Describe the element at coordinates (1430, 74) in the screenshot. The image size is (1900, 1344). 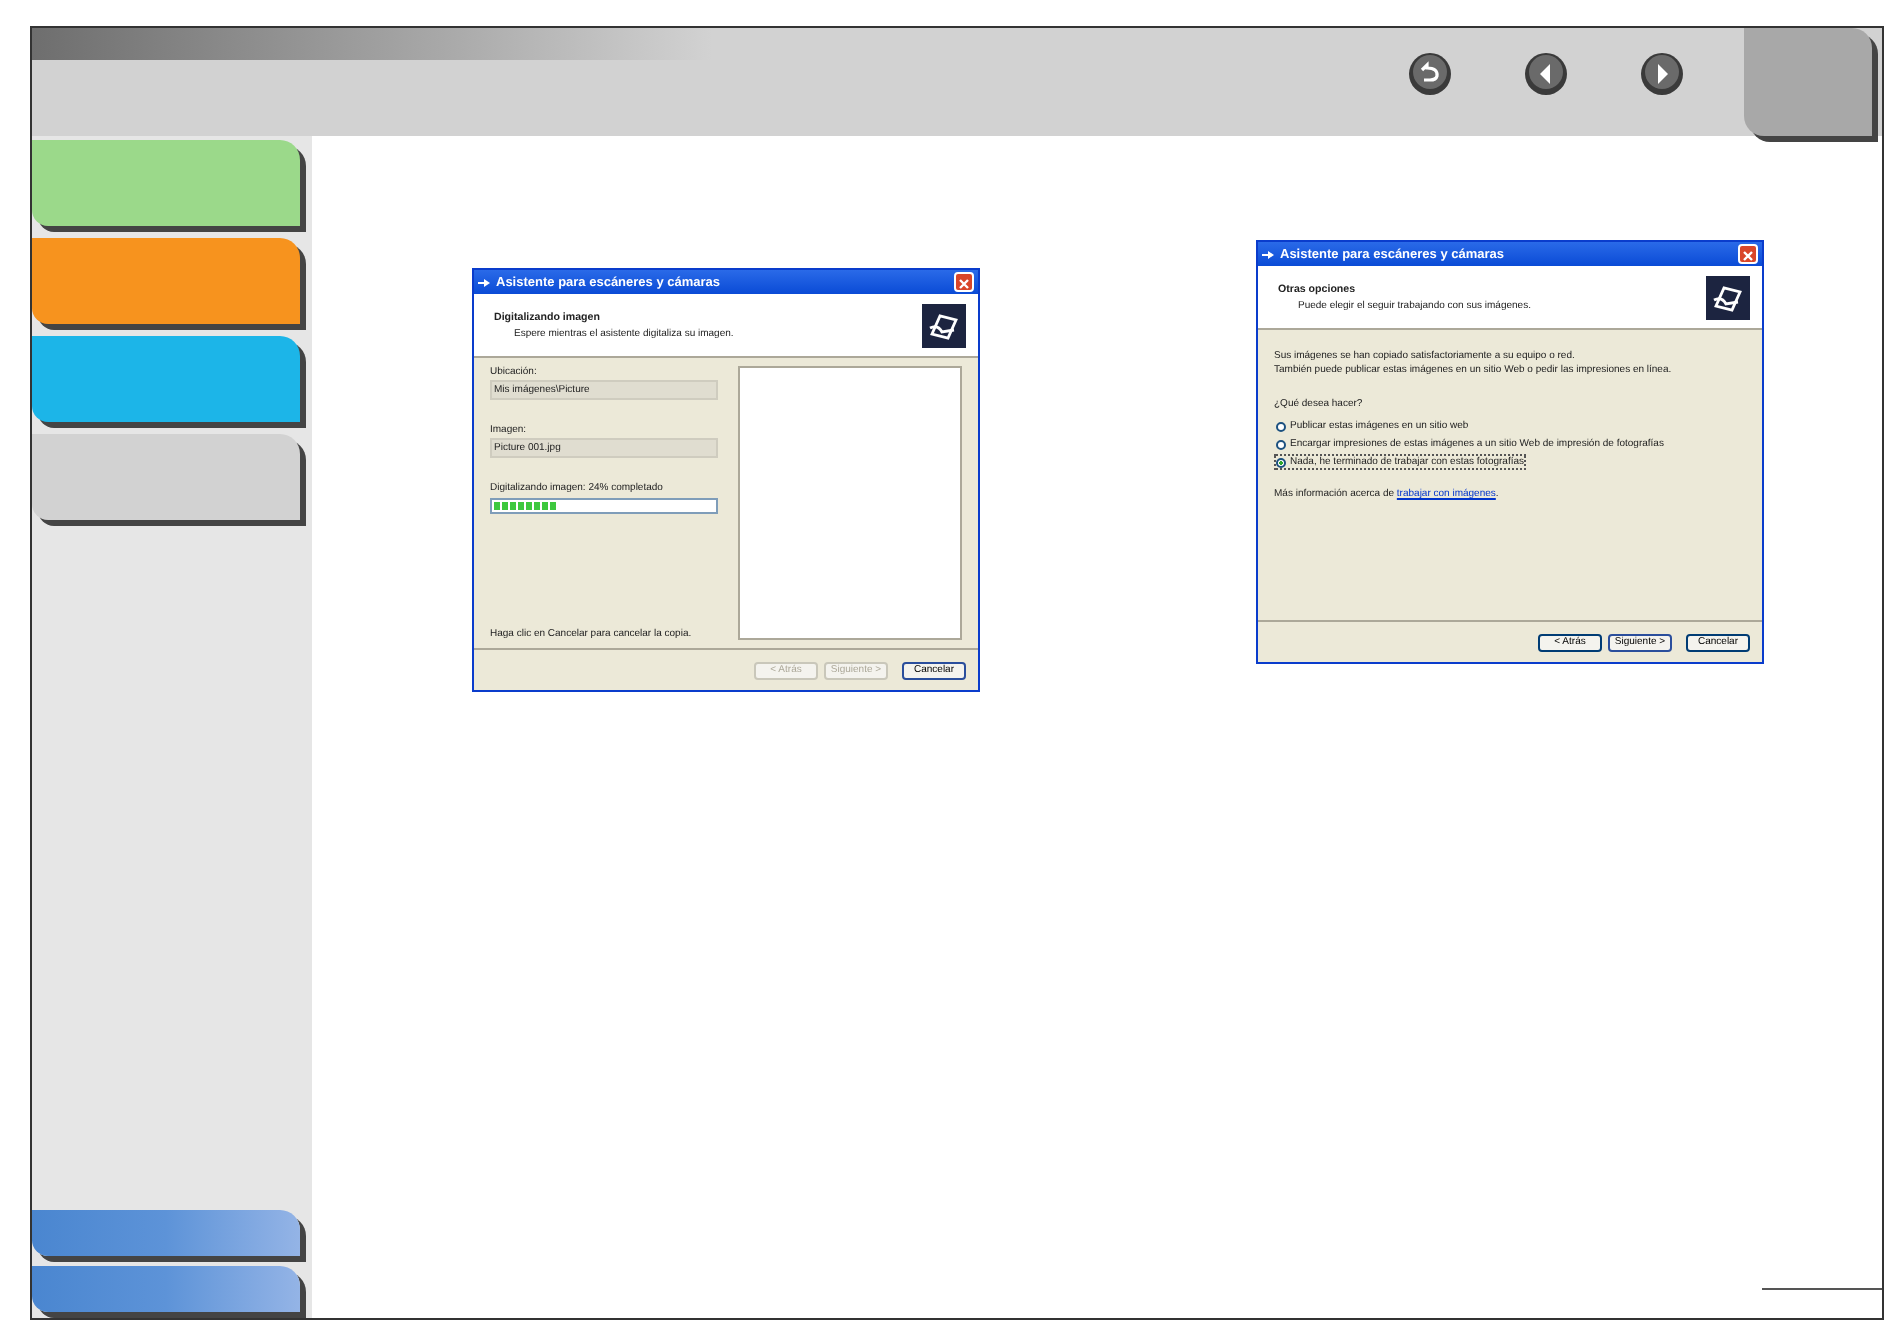
I see `return-icon` at that location.